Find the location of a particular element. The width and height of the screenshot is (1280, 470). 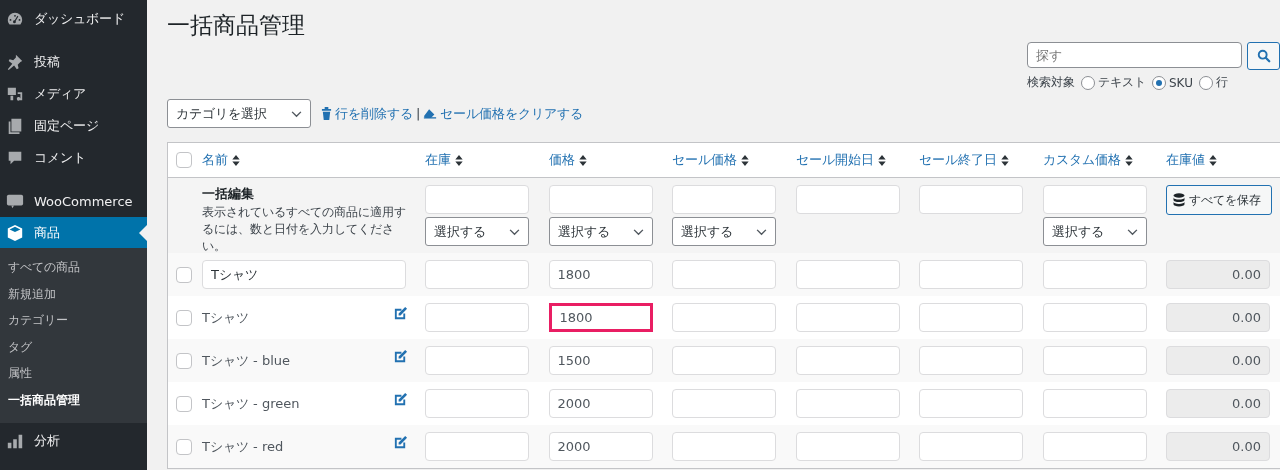

column-header: セール開始日 is located at coordinates (834, 160).